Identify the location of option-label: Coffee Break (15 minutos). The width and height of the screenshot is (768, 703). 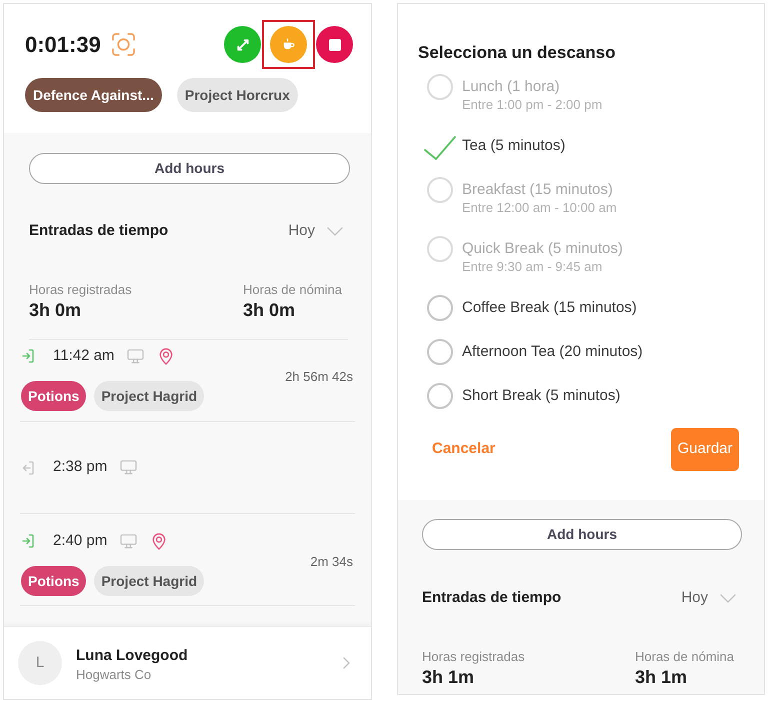
(549, 308).